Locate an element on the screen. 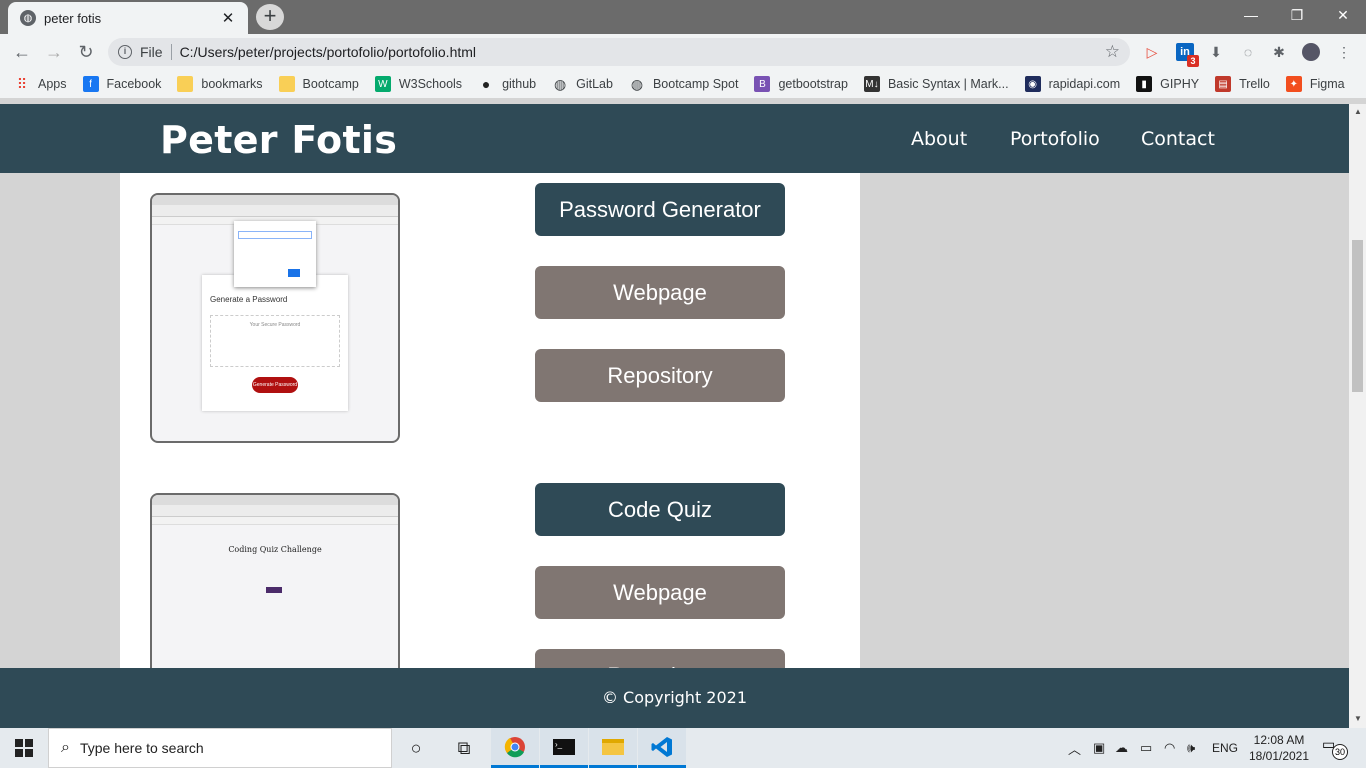 This screenshot has width=1366, height=768. extension-circle-icon: ◌ is located at coordinates (1248, 52).